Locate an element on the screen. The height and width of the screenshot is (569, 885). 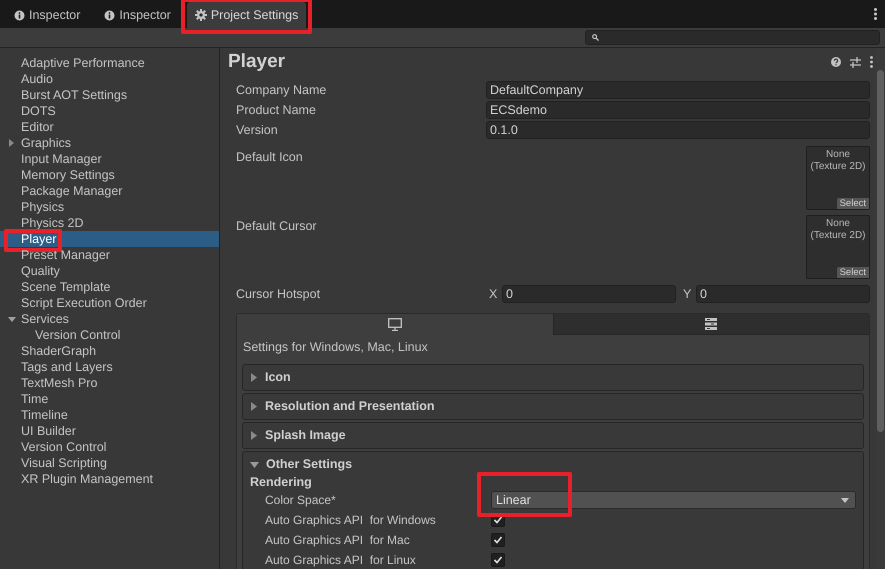
sidebar-item: Physics is located at coordinates (109, 207).